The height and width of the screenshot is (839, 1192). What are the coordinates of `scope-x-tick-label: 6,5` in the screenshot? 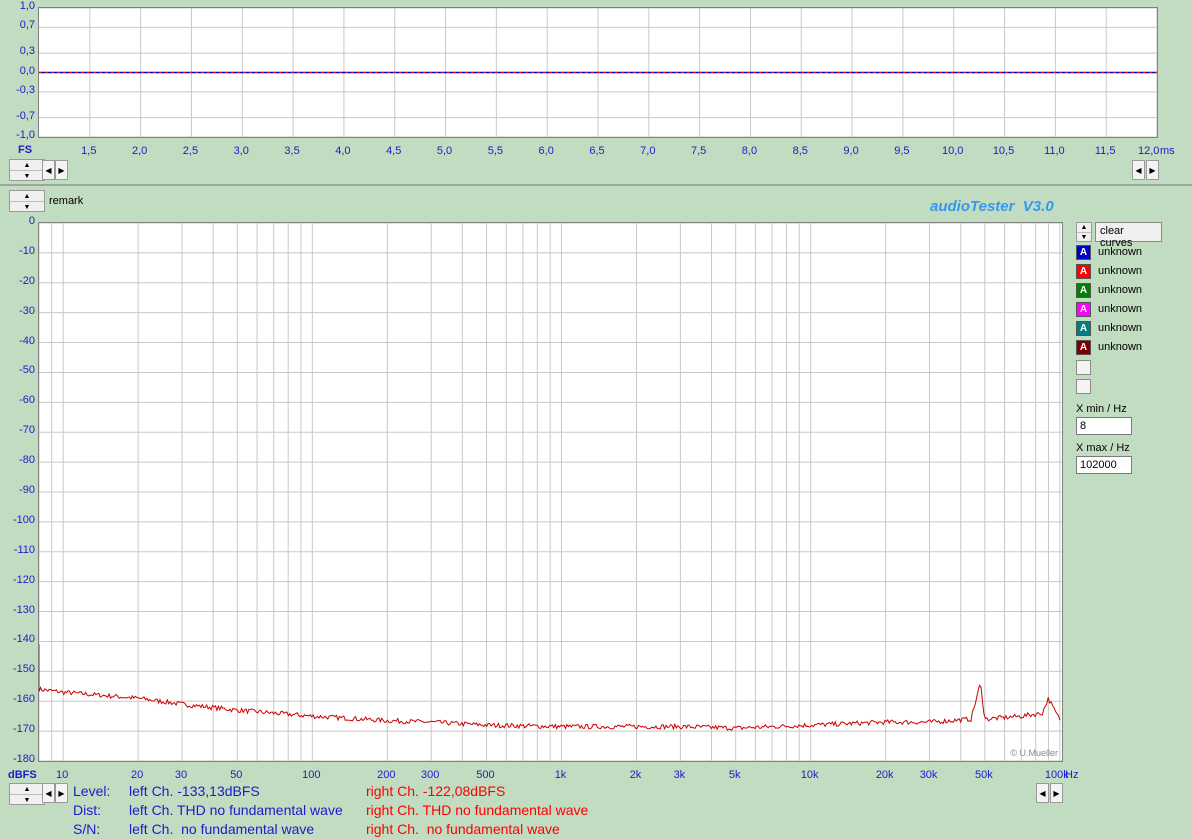 It's located at (597, 151).